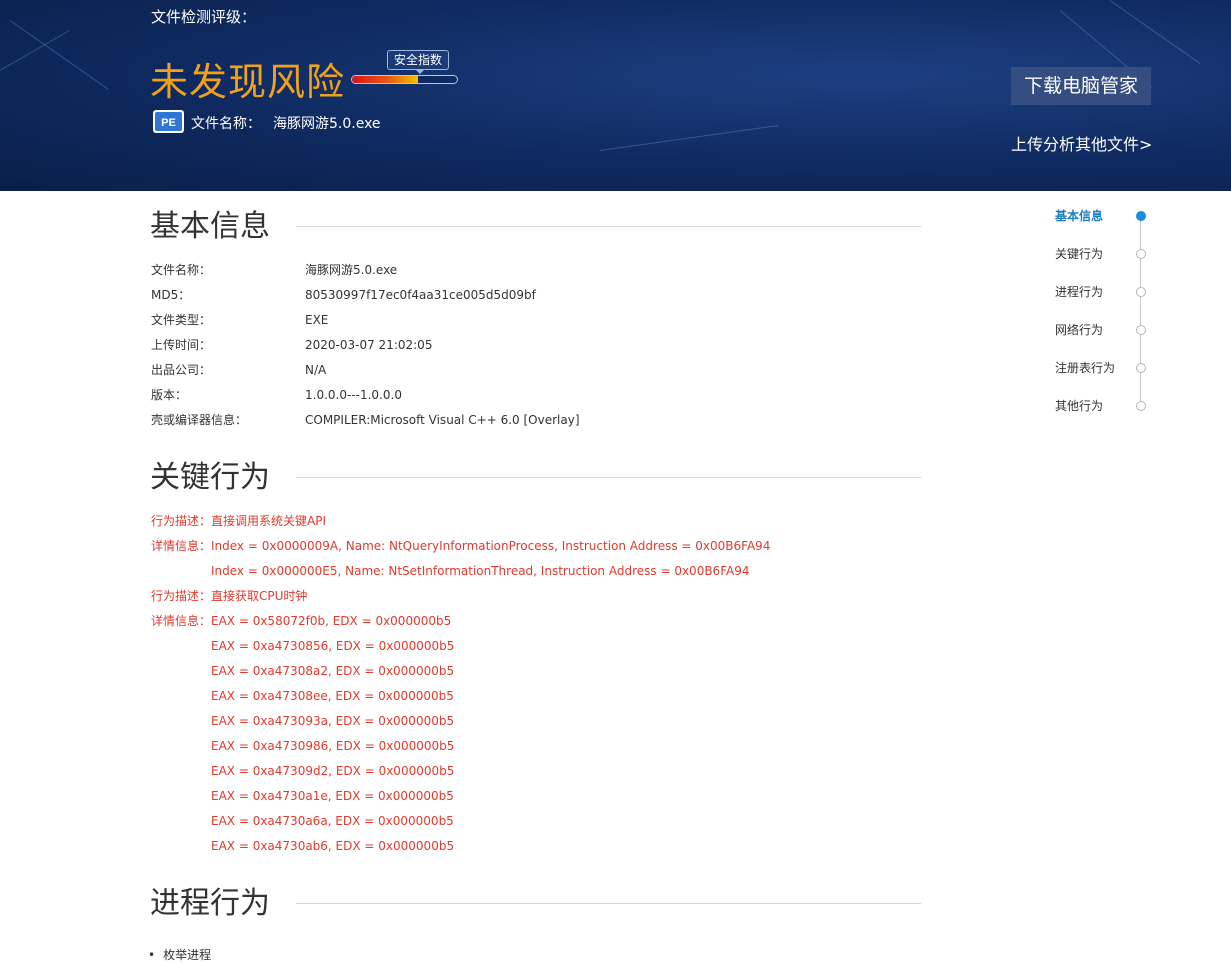 This screenshot has width=1231, height=963. I want to click on download-pc-manager-button: 下载电脑管家, so click(1081, 86).